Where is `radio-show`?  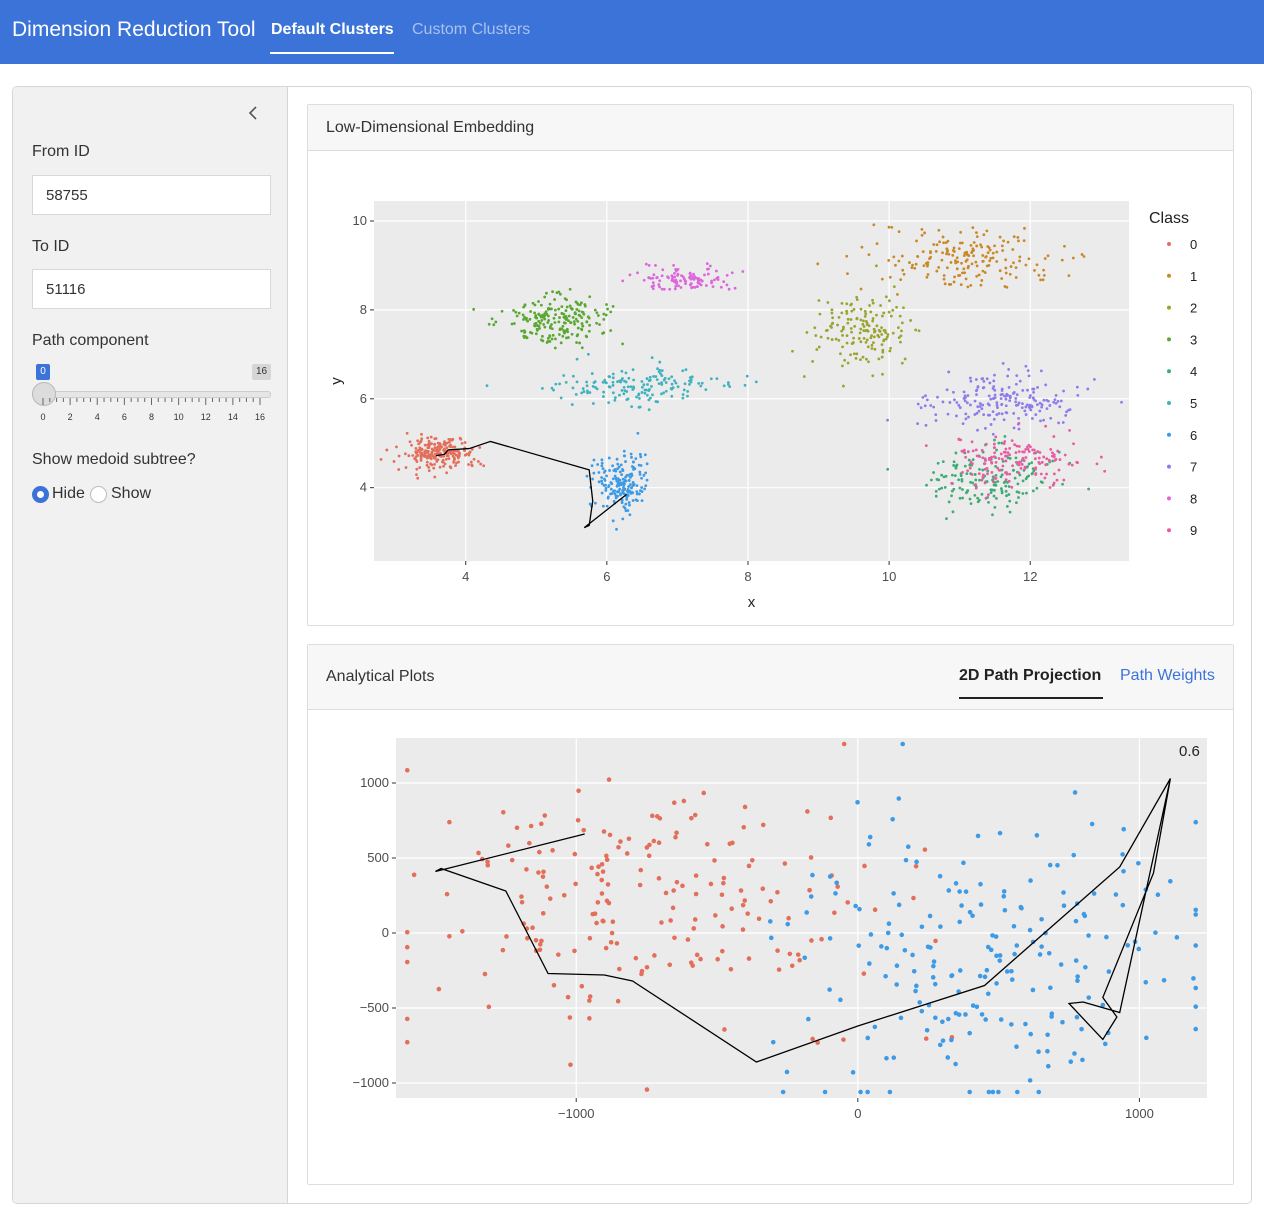 radio-show is located at coordinates (98, 494).